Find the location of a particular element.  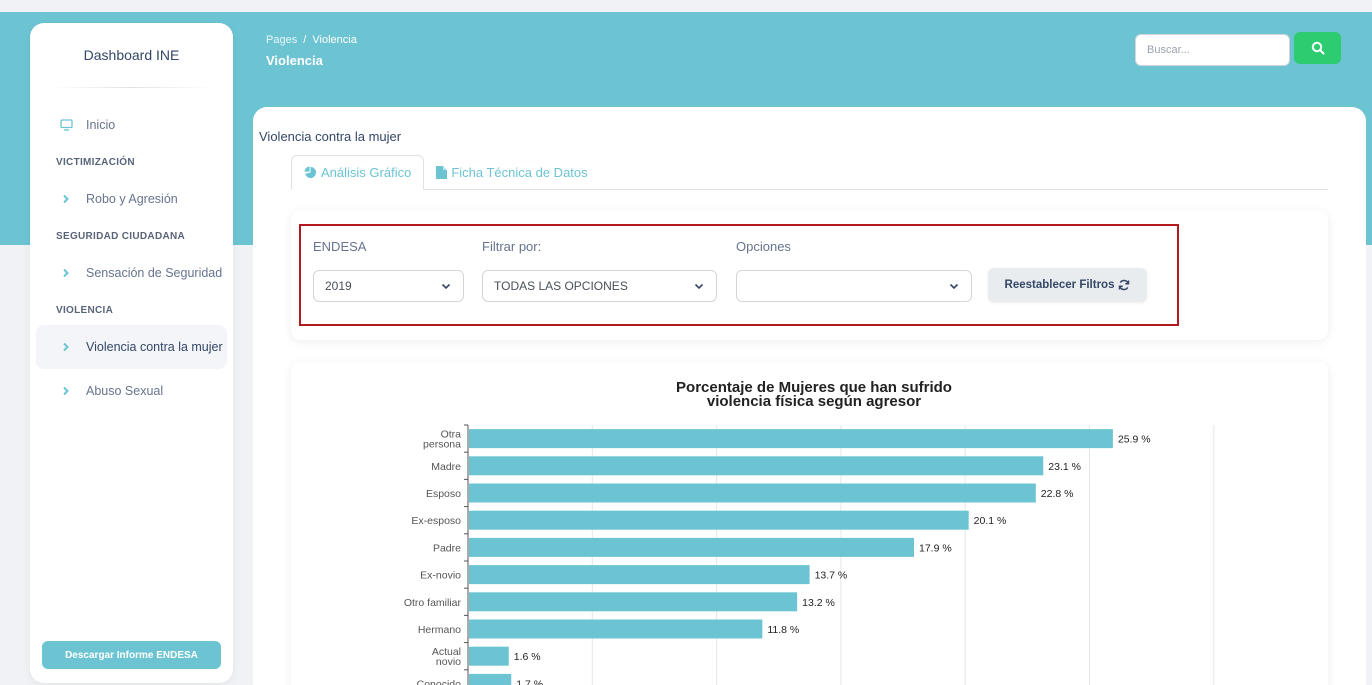

tab-analisis-grafico: Análisis Gráfico is located at coordinates (358, 172).